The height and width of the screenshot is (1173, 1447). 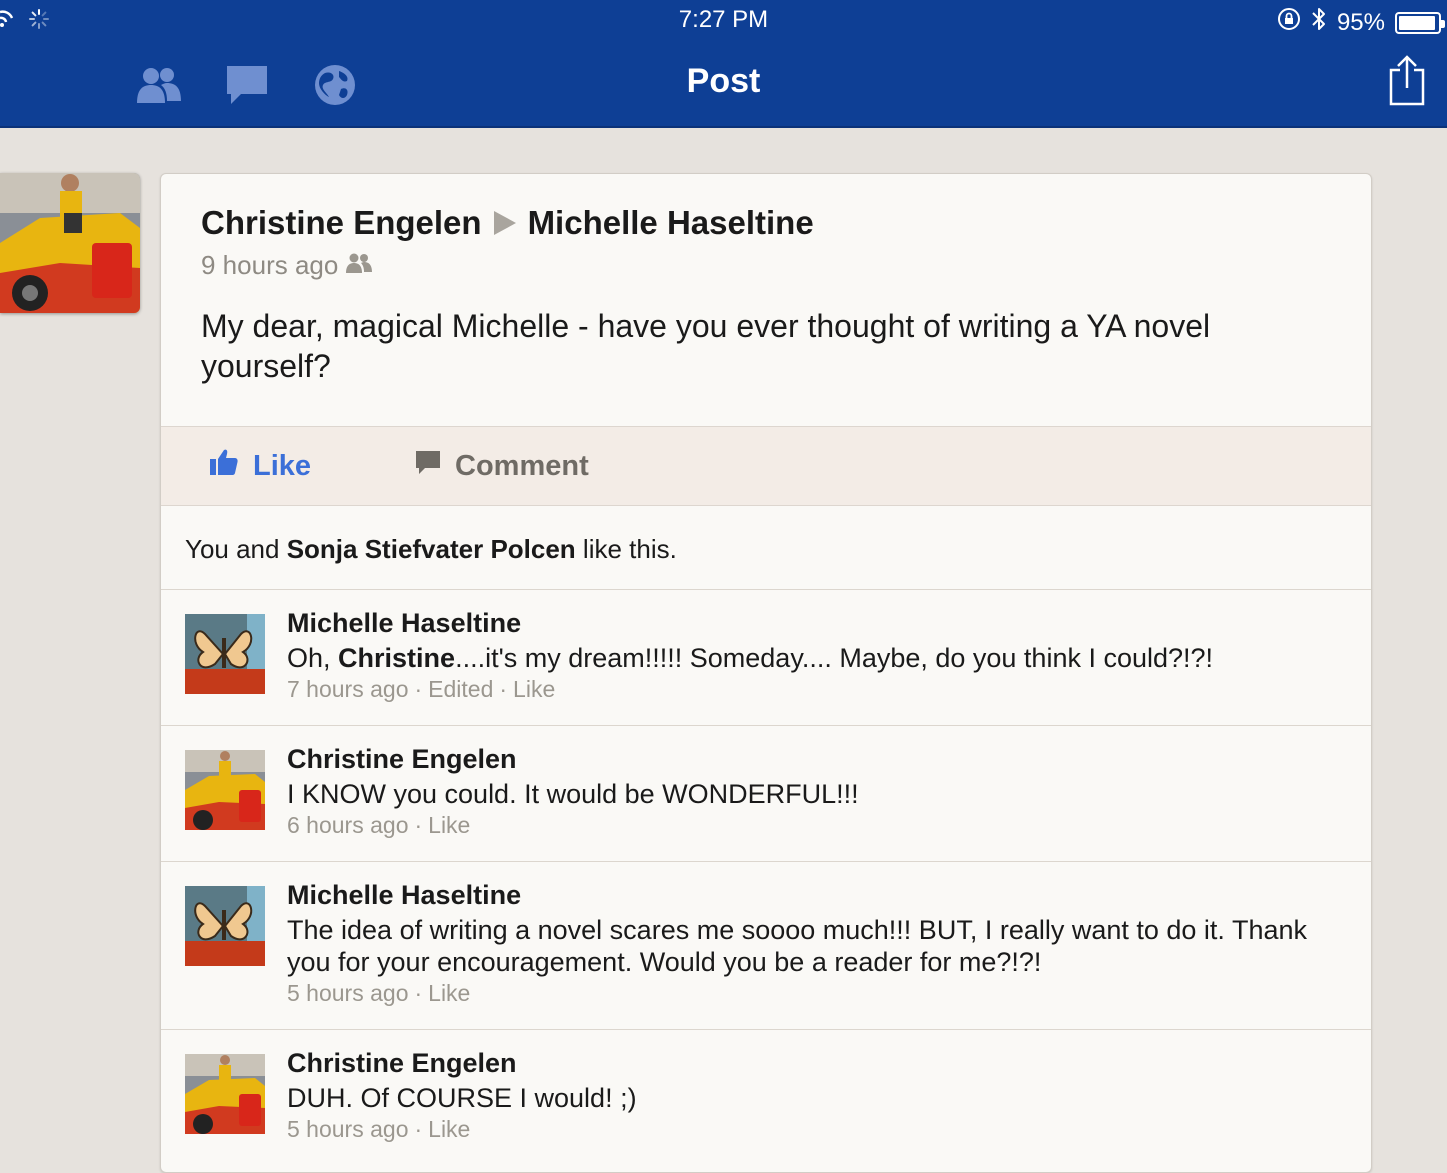 I want to click on battery-icon, so click(x=1420, y=22).